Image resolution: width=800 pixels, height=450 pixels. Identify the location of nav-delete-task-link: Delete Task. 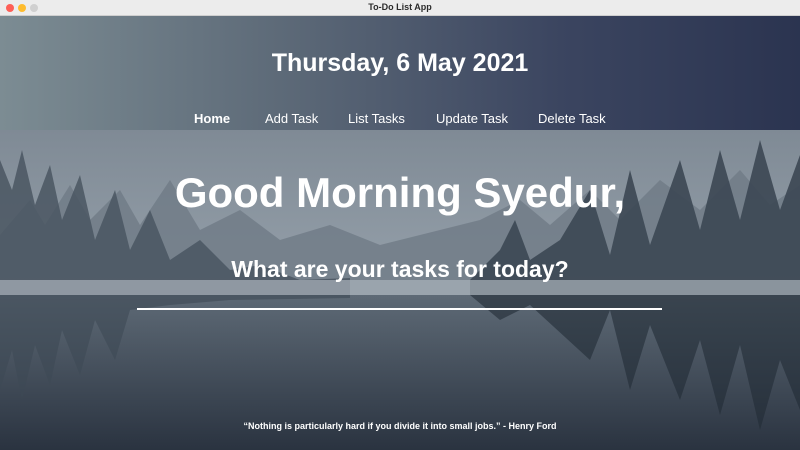
(572, 118).